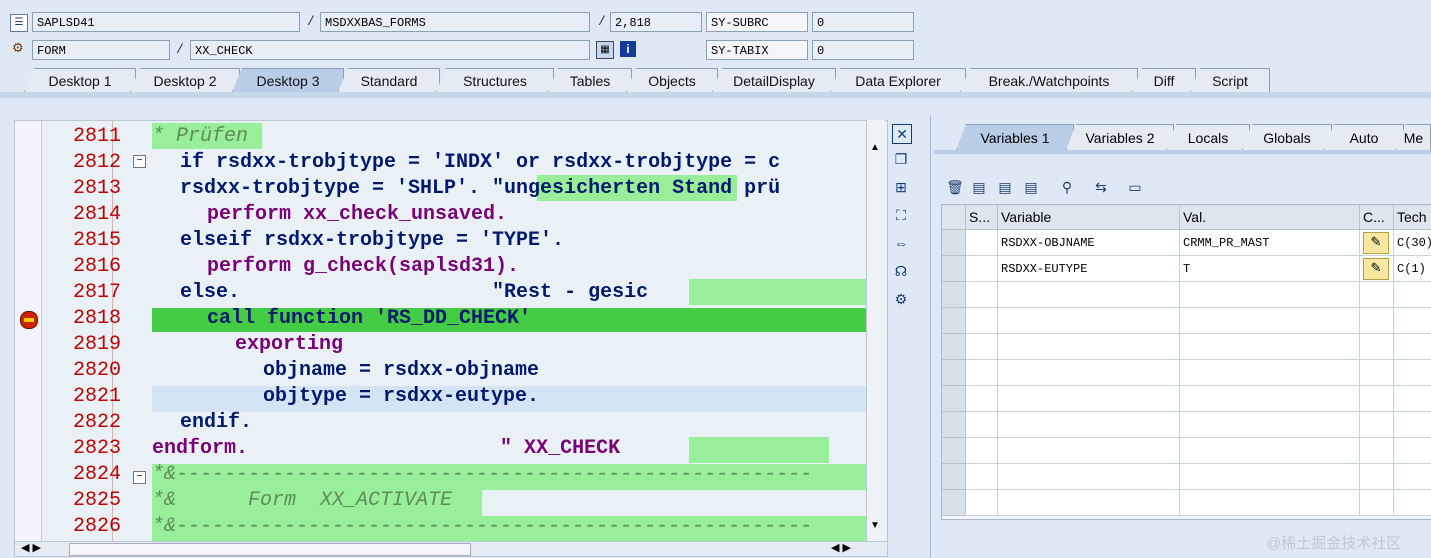 The height and width of the screenshot is (558, 1431). What do you see at coordinates (28, 335) in the screenshot?
I see `breakpoint-gutter` at bounding box center [28, 335].